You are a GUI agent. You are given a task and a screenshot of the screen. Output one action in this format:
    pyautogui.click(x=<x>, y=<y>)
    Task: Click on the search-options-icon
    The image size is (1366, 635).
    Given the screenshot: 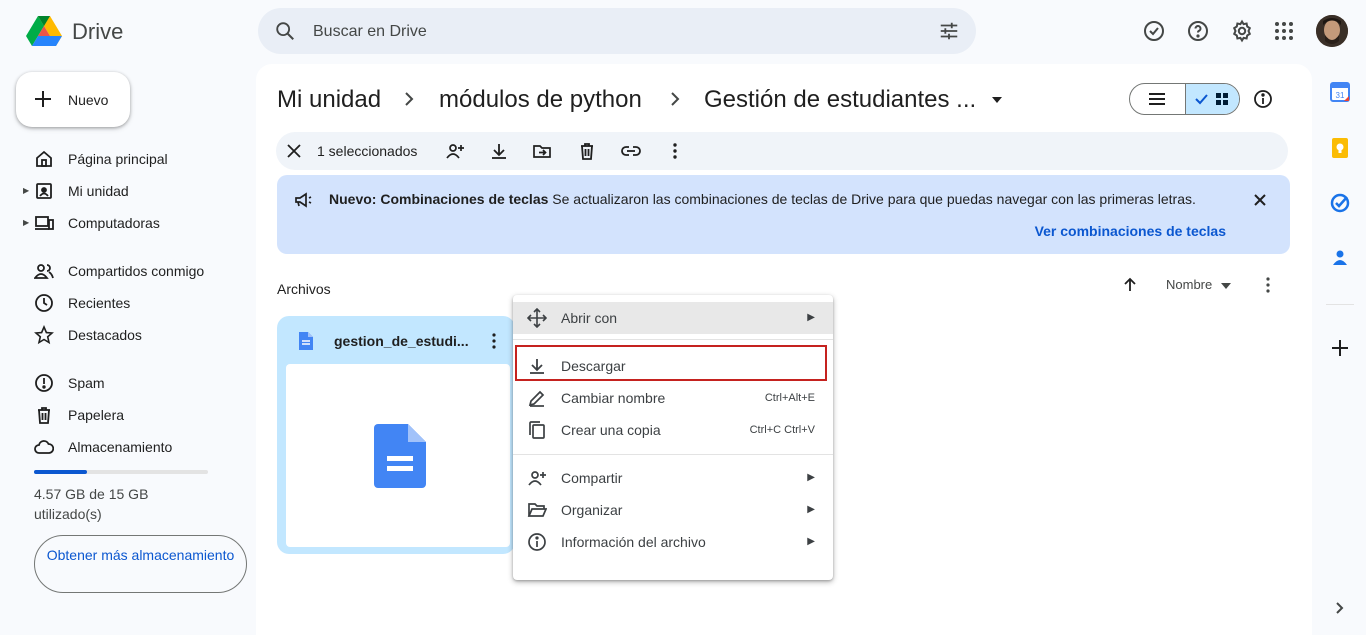 What is the action you would take?
    pyautogui.click(x=949, y=31)
    